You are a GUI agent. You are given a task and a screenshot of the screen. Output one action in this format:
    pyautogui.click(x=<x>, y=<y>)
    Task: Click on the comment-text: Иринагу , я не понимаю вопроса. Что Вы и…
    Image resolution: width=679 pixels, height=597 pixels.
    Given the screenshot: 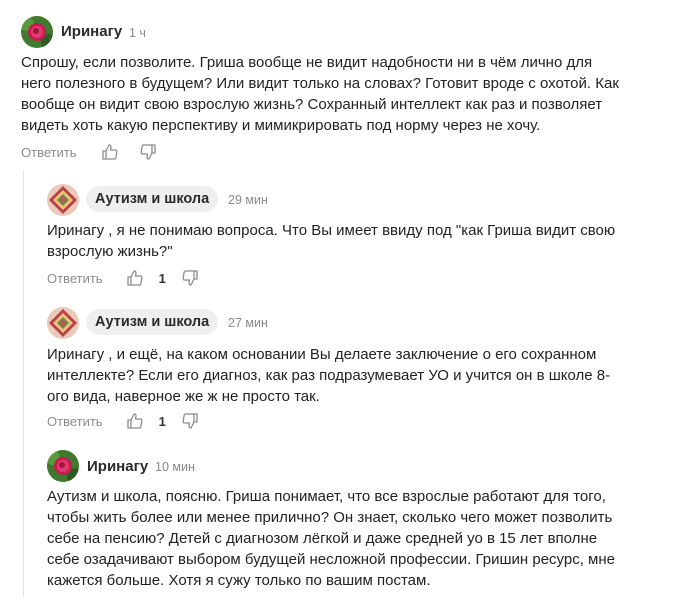 What is the action you would take?
    pyautogui.click(x=331, y=241)
    